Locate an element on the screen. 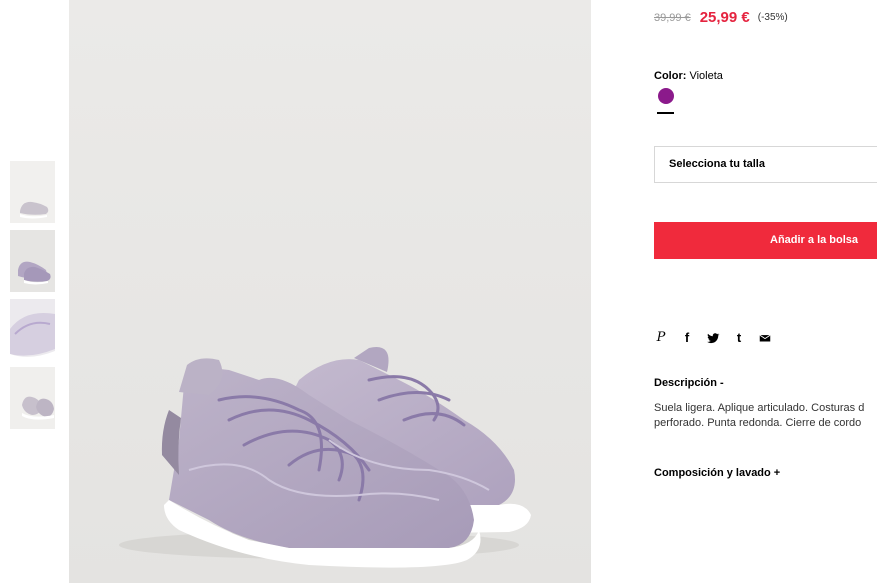 This screenshot has height=583, width=877. add-to-bag-label: Añadir a la bolsa is located at coordinates (814, 240).